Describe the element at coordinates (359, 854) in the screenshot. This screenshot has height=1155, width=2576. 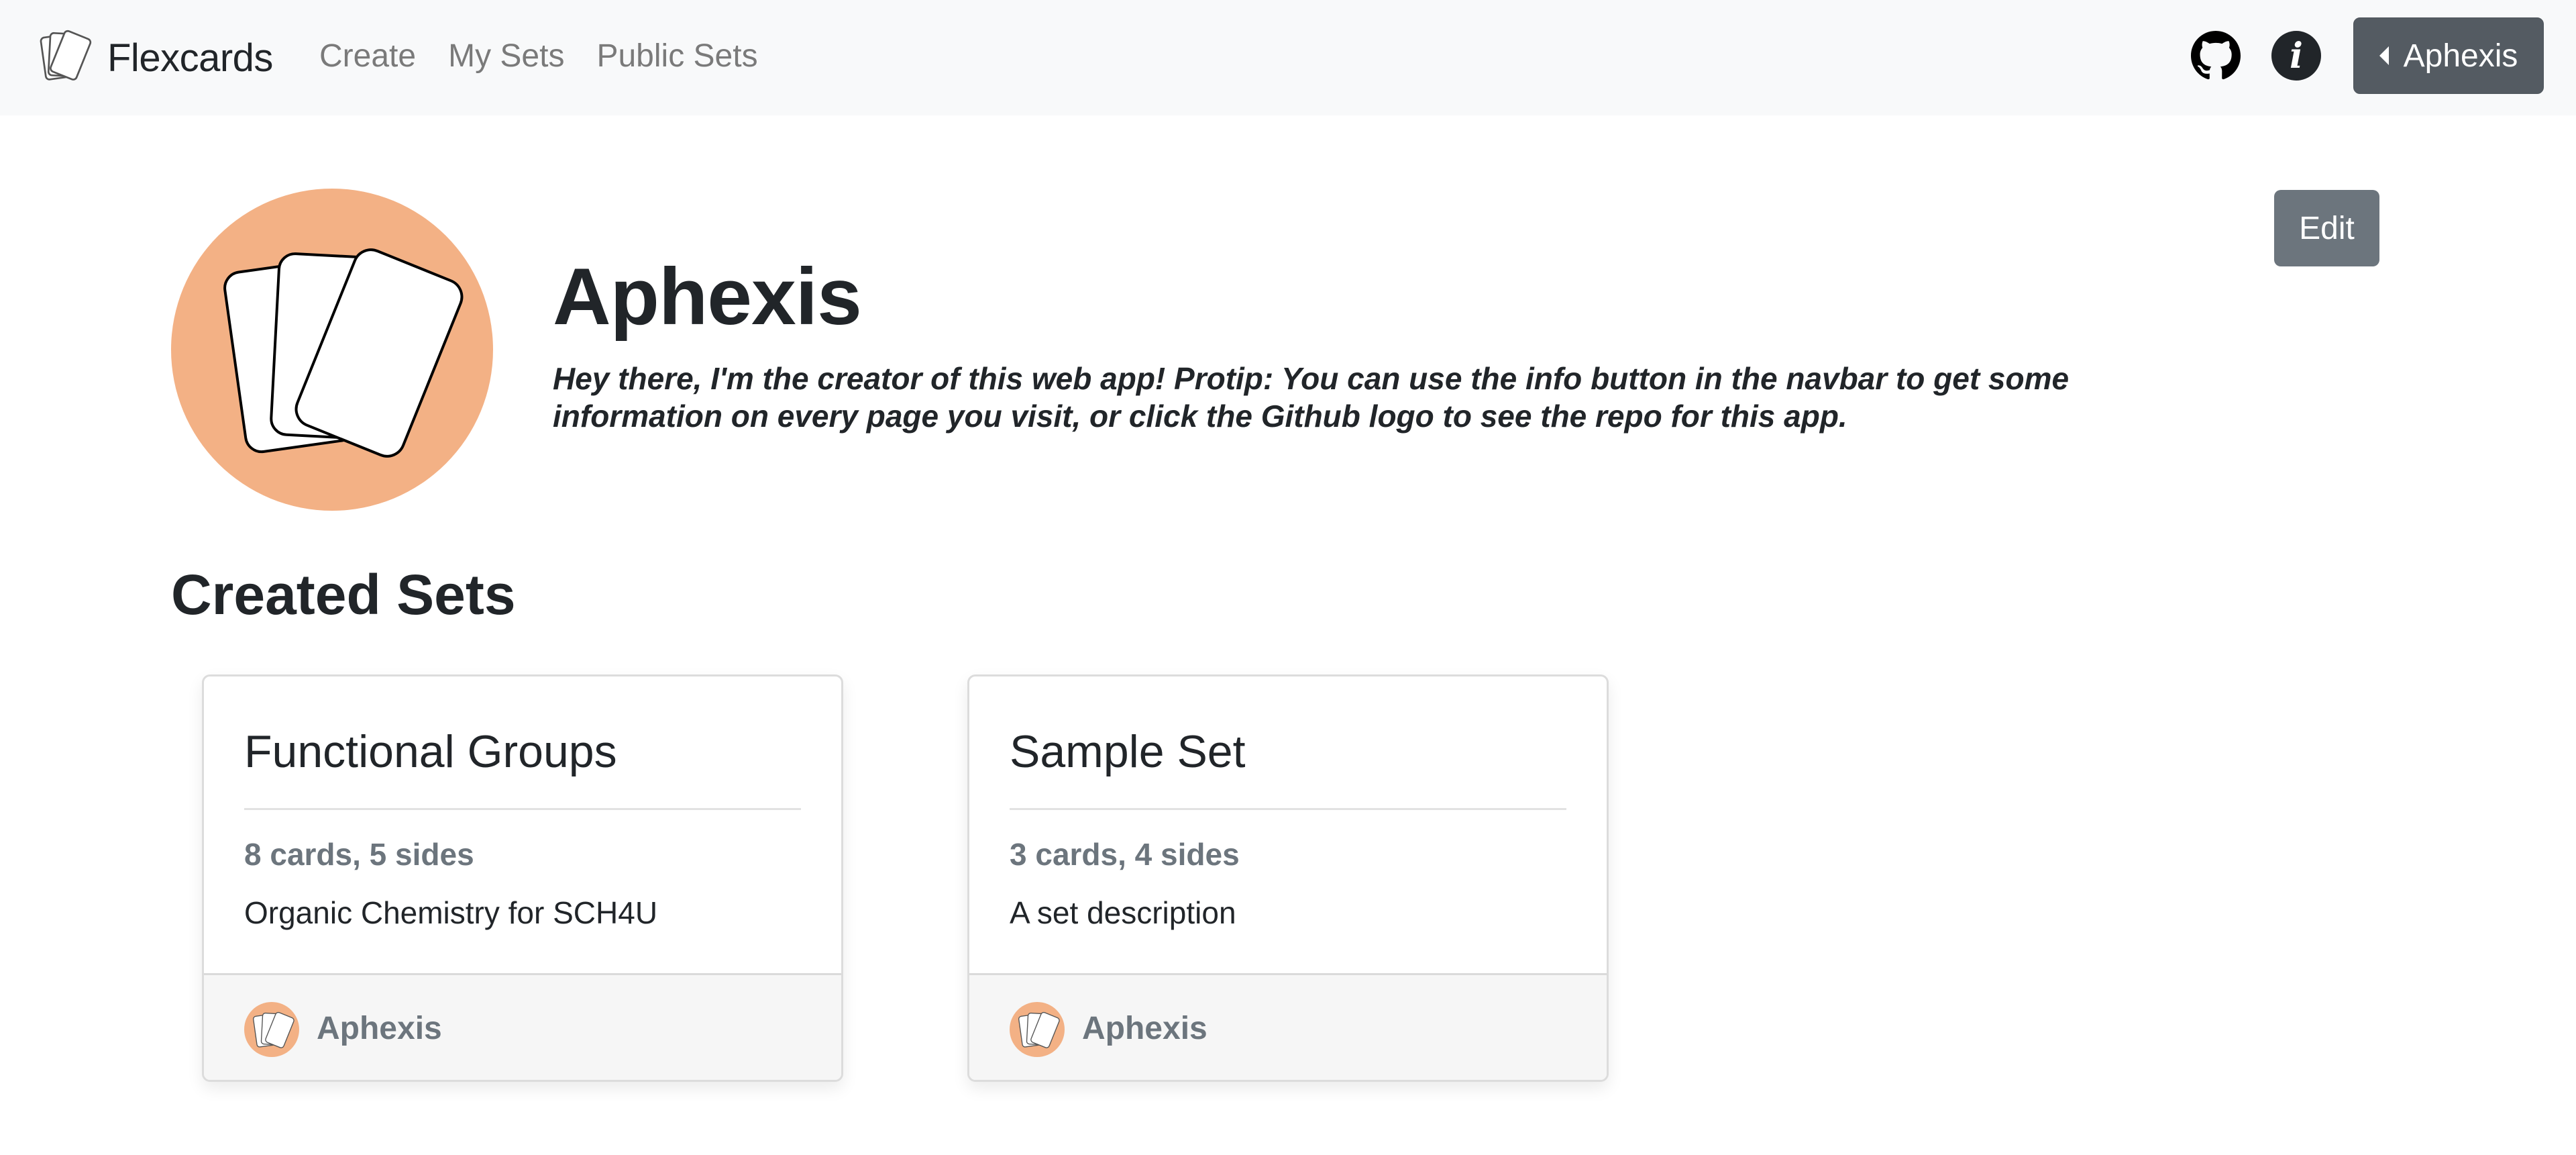
I see `set-meta: 8 cards, 5 sides` at that location.